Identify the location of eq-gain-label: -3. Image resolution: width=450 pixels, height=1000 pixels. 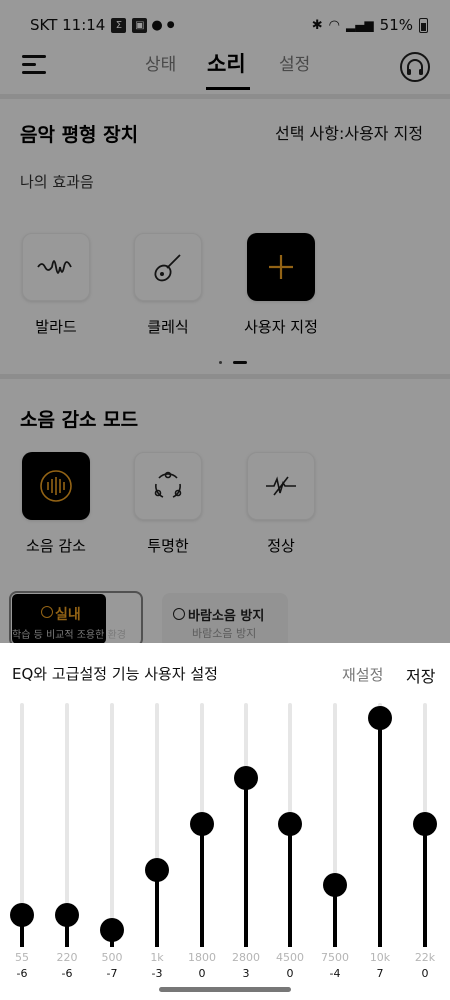
(157, 973).